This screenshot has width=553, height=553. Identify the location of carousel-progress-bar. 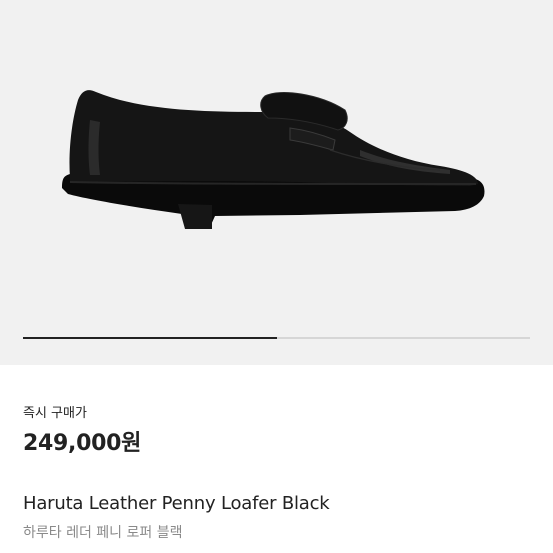
(150, 338).